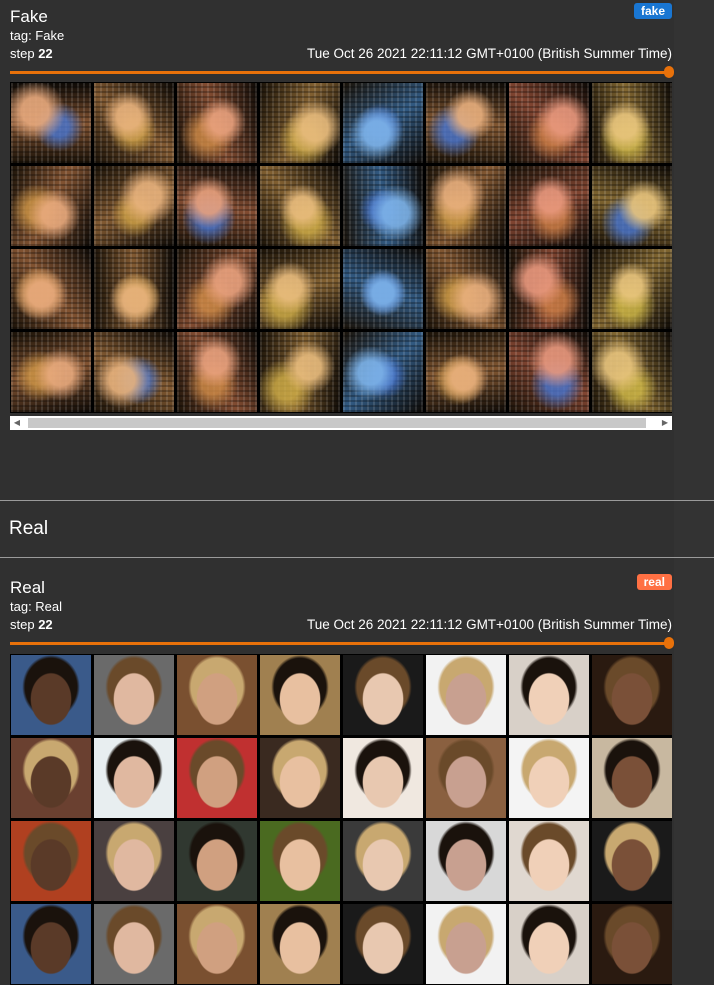  Describe the element at coordinates (37, 35) in the screenshot. I see `card-tag: tag: Fake` at that location.